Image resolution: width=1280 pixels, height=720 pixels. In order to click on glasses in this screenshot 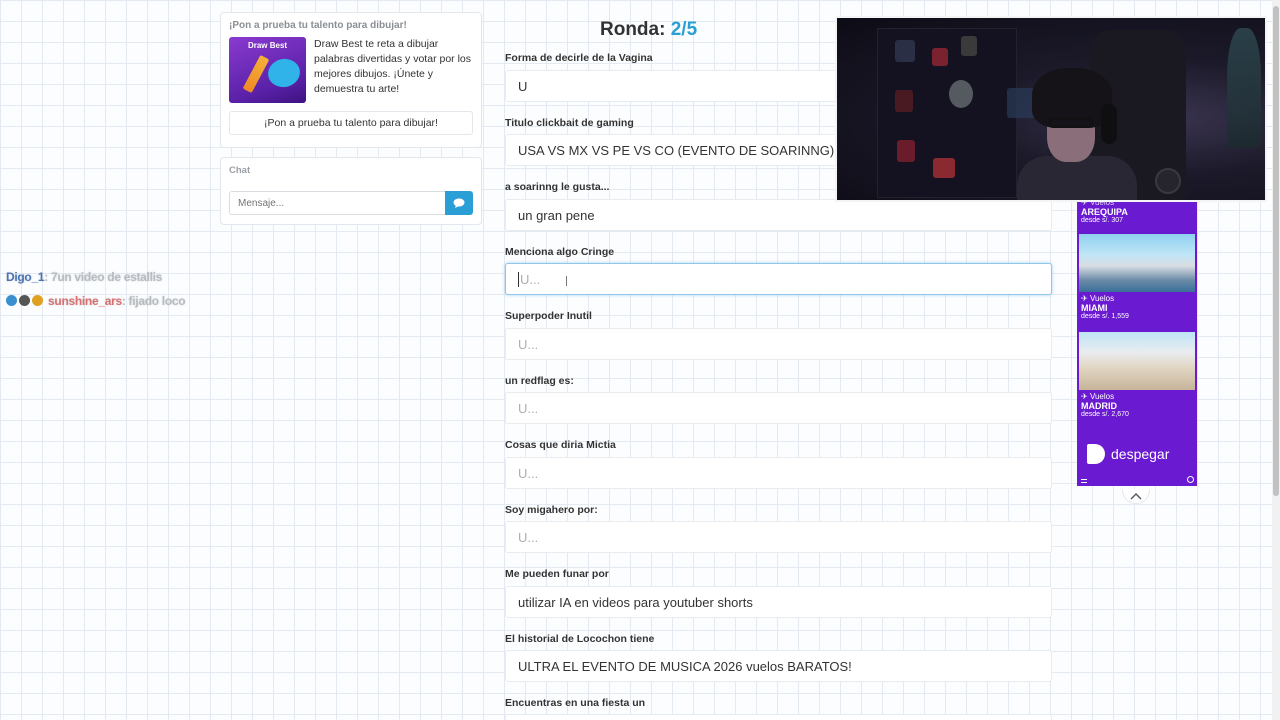, I will do `click(1071, 123)`.